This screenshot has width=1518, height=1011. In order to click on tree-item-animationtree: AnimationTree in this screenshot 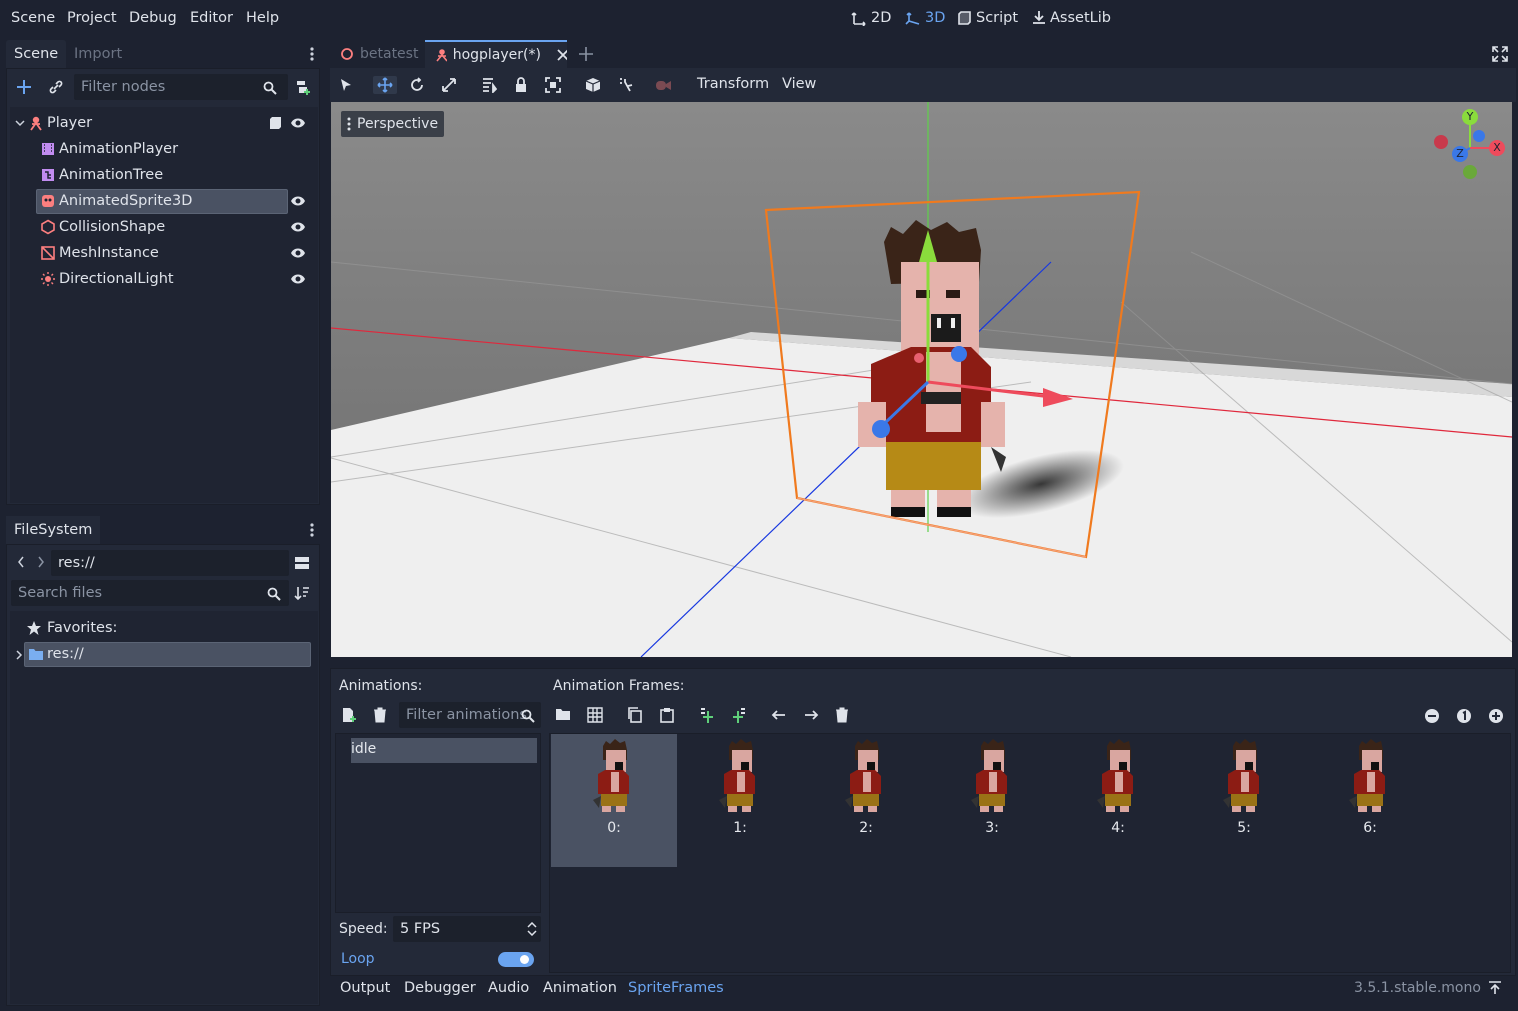, I will do `click(164, 175)`.